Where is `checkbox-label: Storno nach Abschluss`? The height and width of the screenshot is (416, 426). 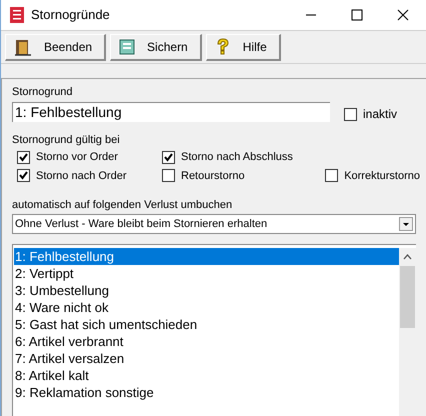
checkbox-label: Storno nach Abschluss is located at coordinates (237, 157).